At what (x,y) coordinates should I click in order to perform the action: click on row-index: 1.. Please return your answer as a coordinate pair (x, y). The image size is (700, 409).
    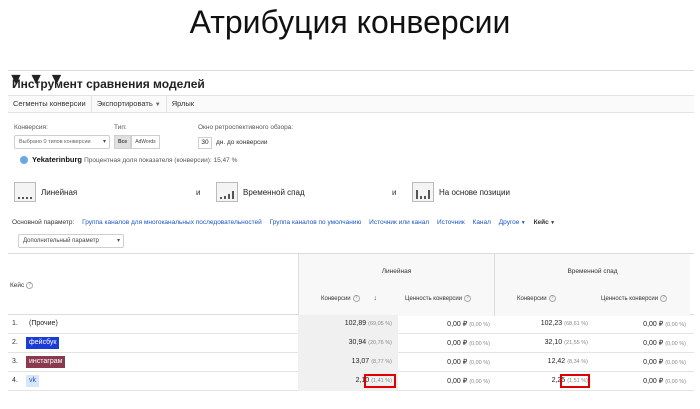
    Looking at the image, I should click on (15, 323).